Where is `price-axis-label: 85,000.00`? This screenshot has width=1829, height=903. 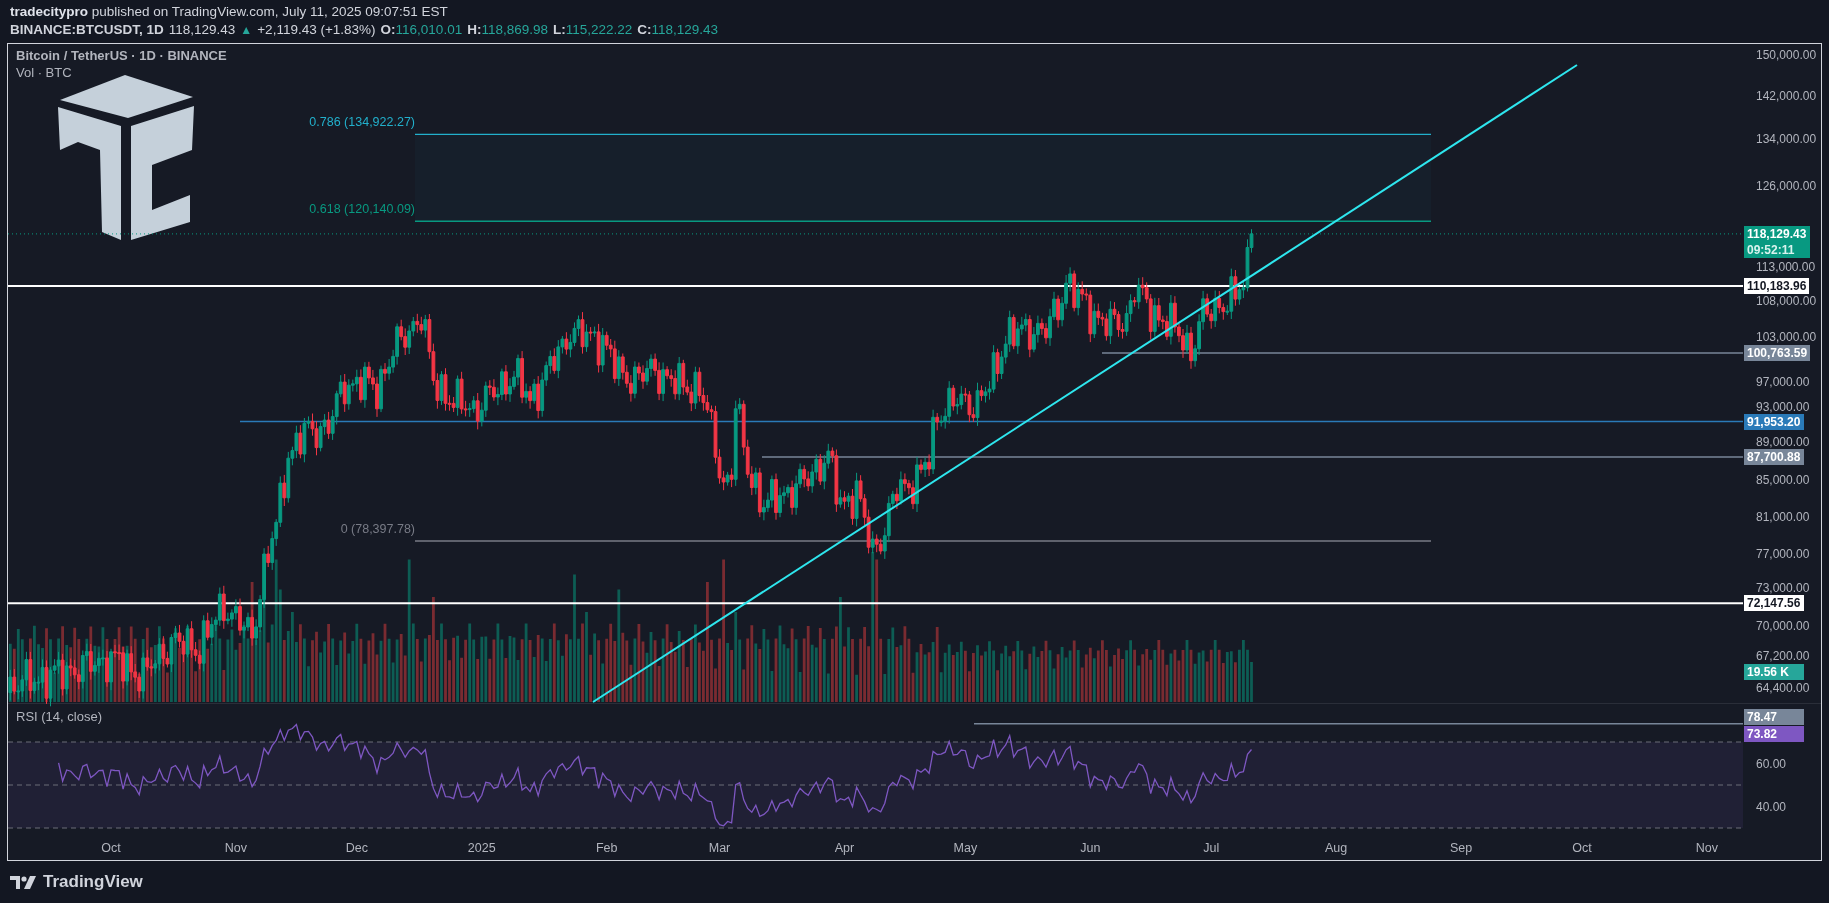
price-axis-label: 85,000.00 is located at coordinates (1783, 480).